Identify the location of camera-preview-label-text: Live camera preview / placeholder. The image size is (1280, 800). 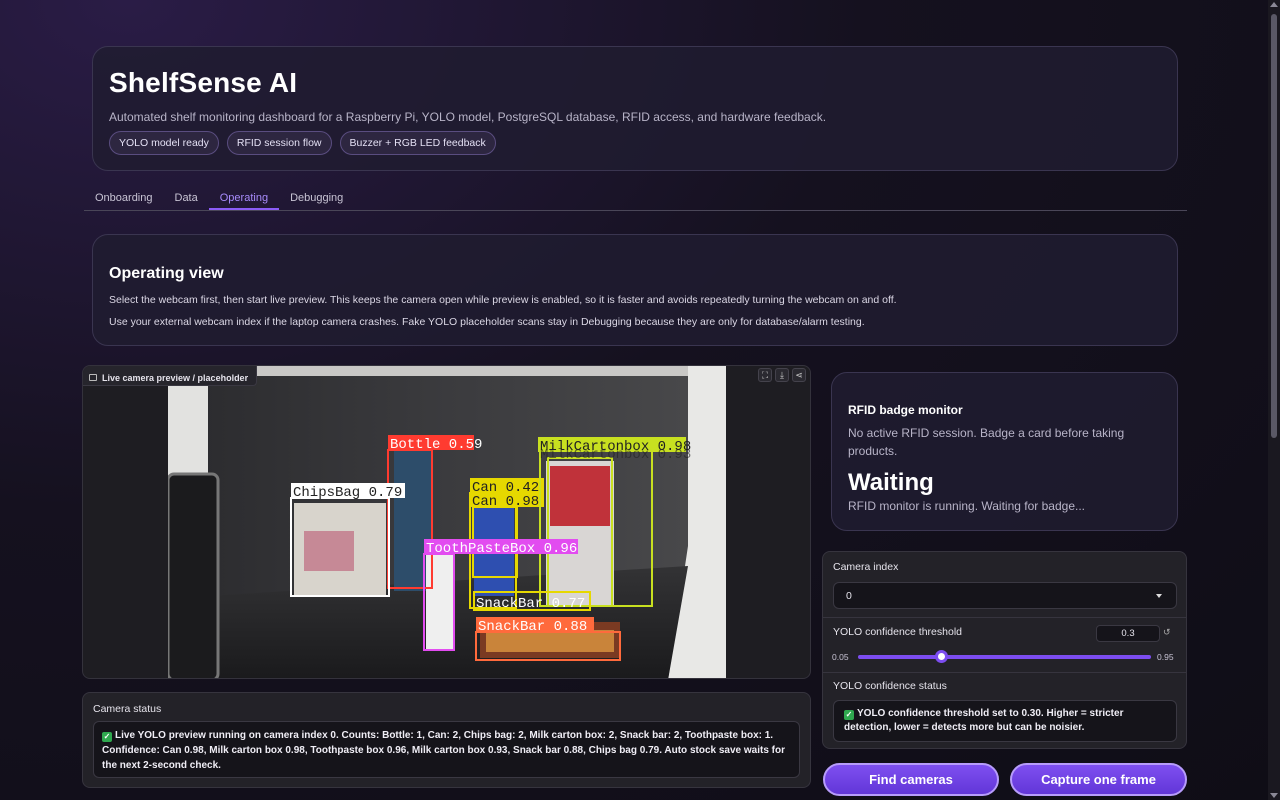
(175, 377).